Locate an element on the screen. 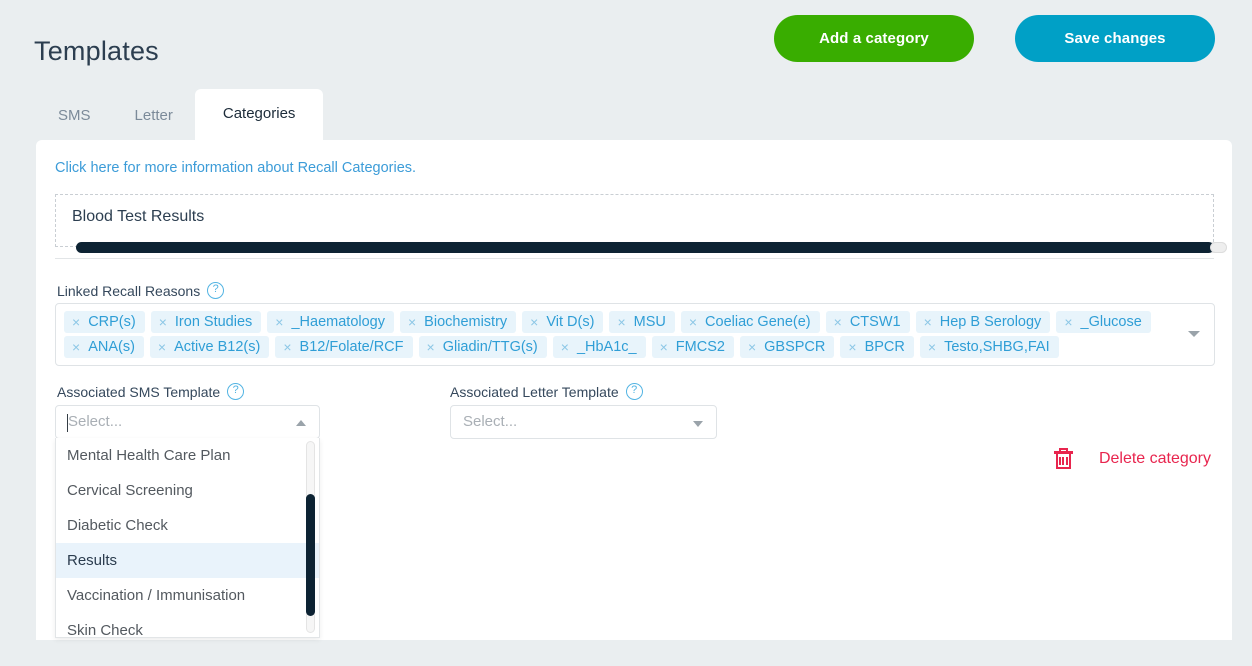 The image size is (1252, 666). delete-category-button: Delete category is located at coordinates (1132, 459).